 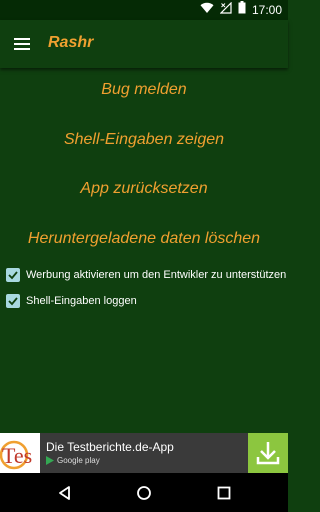 I want to click on ad-logo-text: Tes, so click(x=17, y=455).